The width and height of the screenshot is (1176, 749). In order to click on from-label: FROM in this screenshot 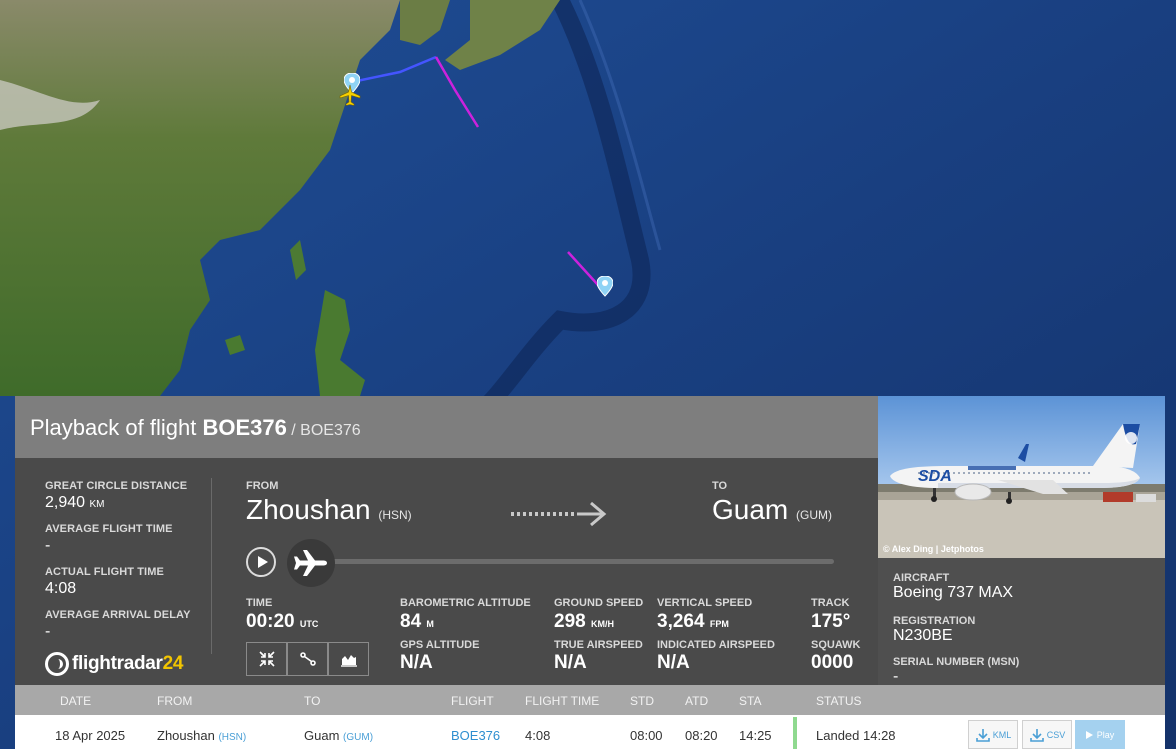, I will do `click(262, 486)`.